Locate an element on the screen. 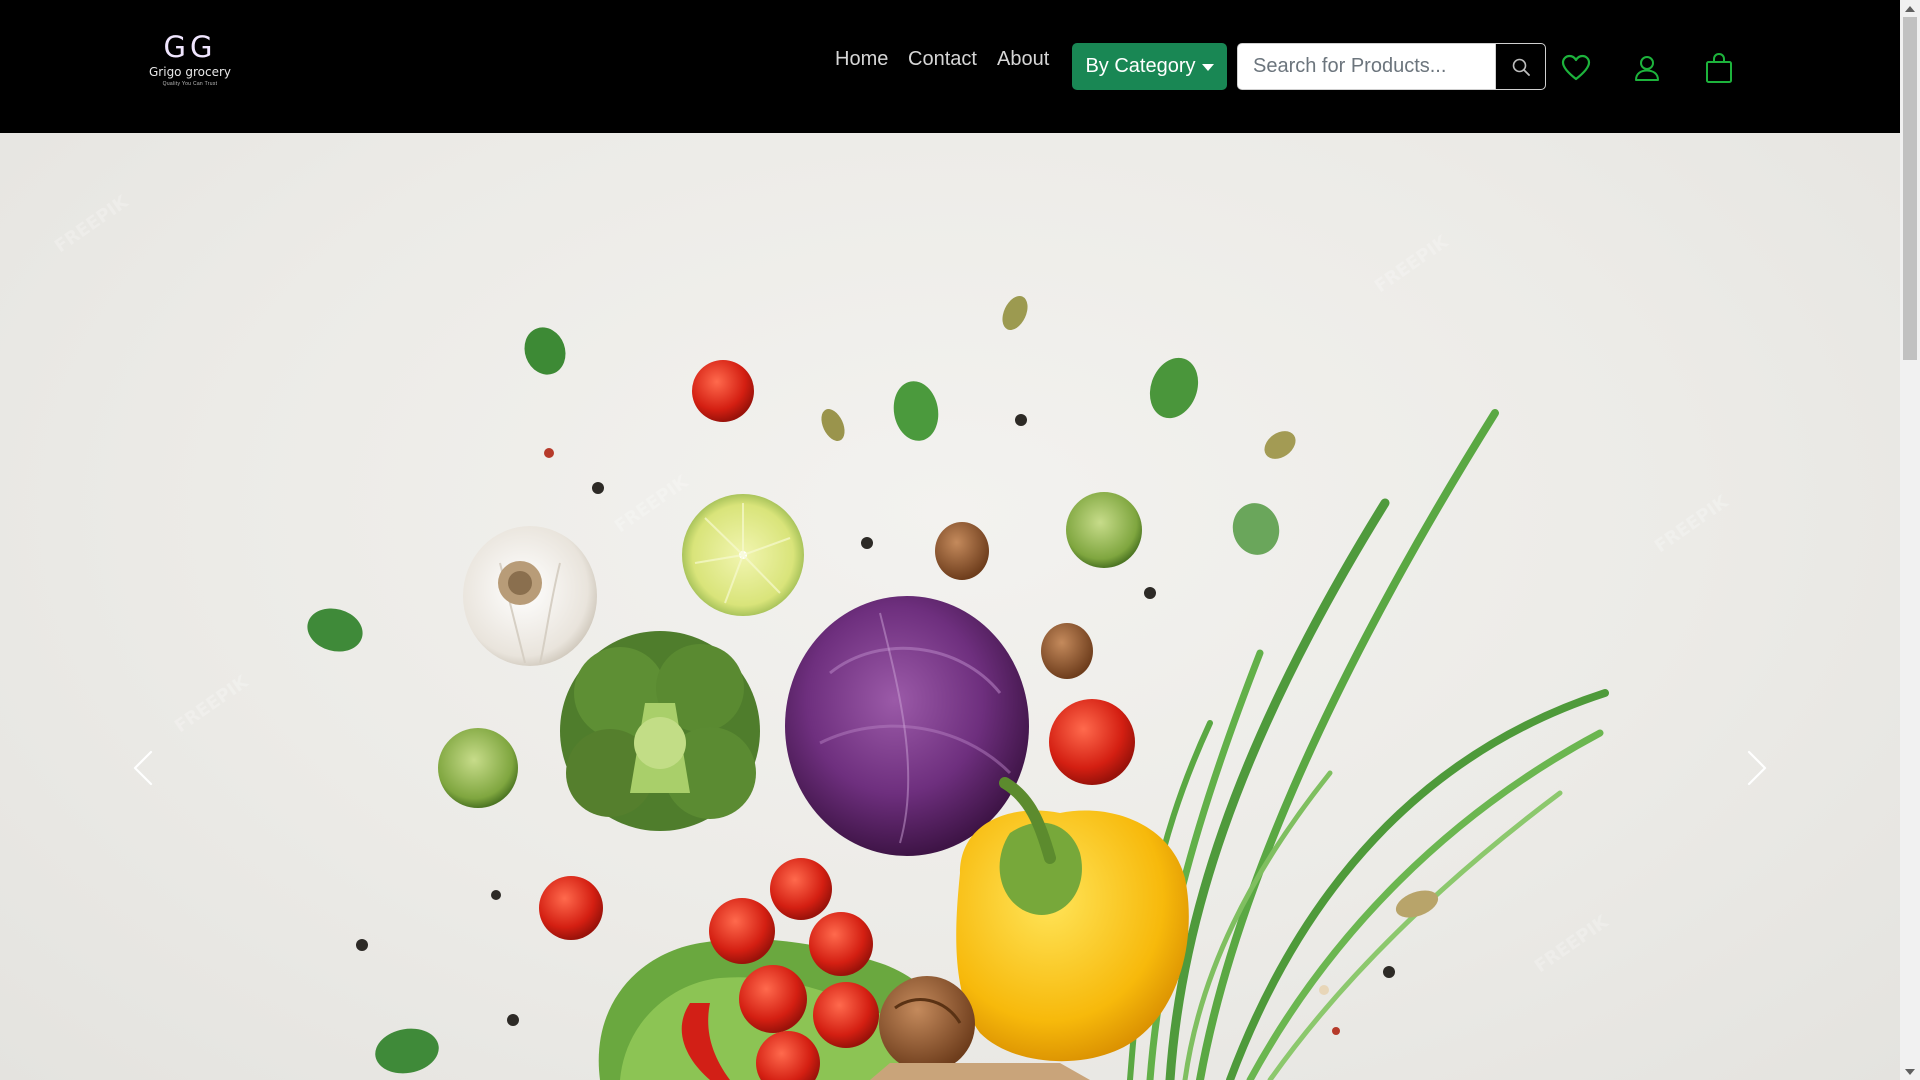  search-icon is located at coordinates (1521, 67).